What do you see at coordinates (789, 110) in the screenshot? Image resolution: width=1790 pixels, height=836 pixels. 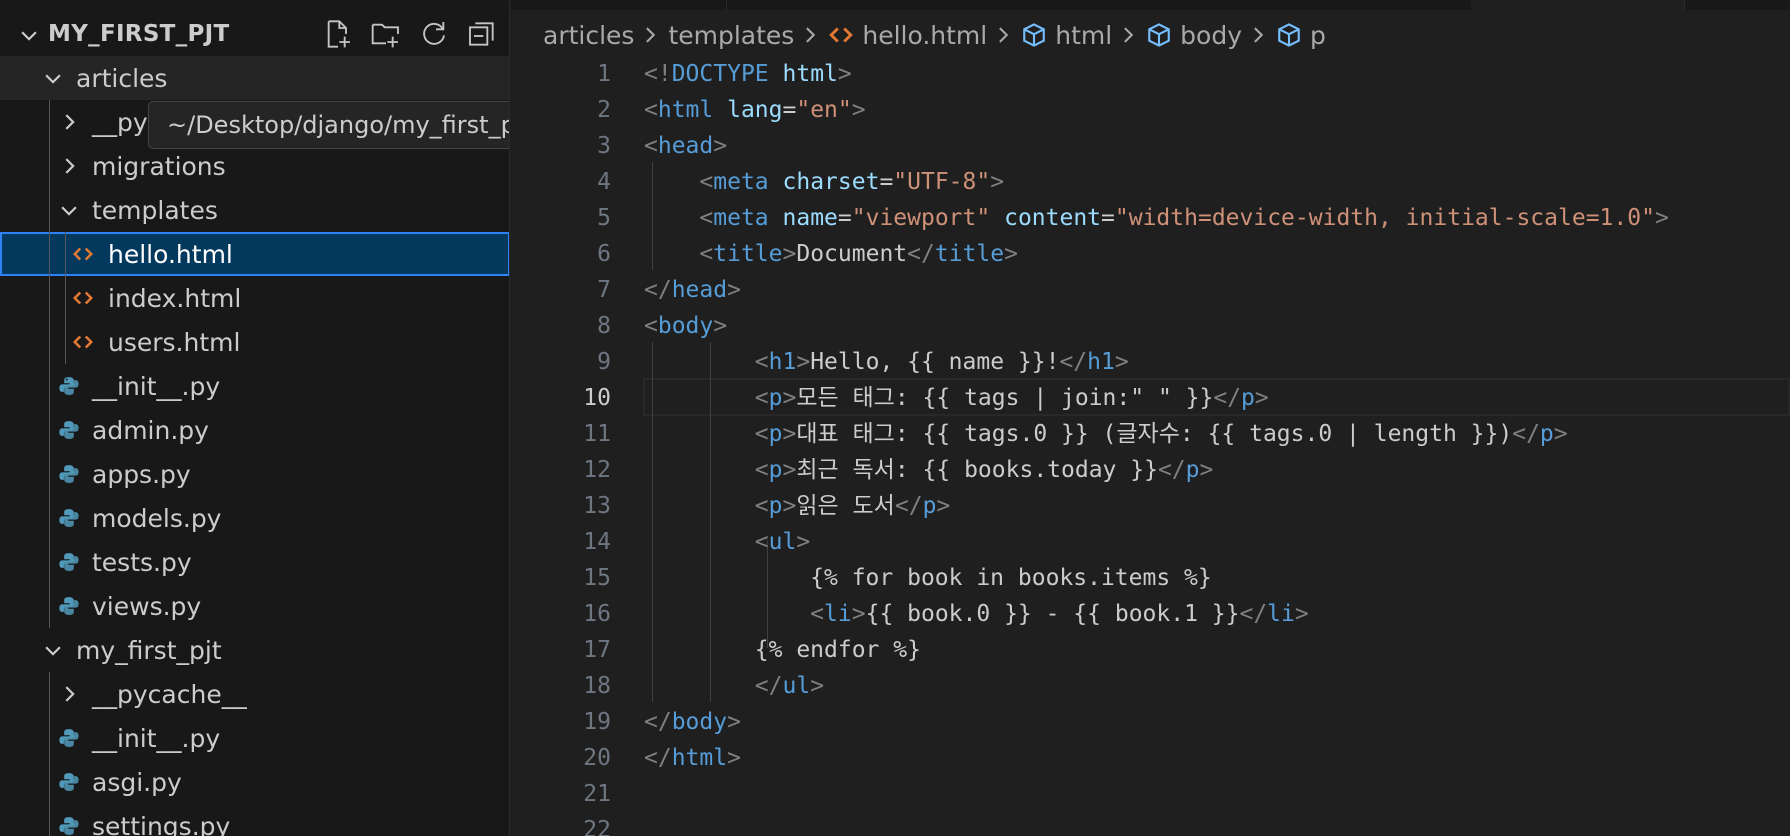 I see `code-token: =` at bounding box center [789, 110].